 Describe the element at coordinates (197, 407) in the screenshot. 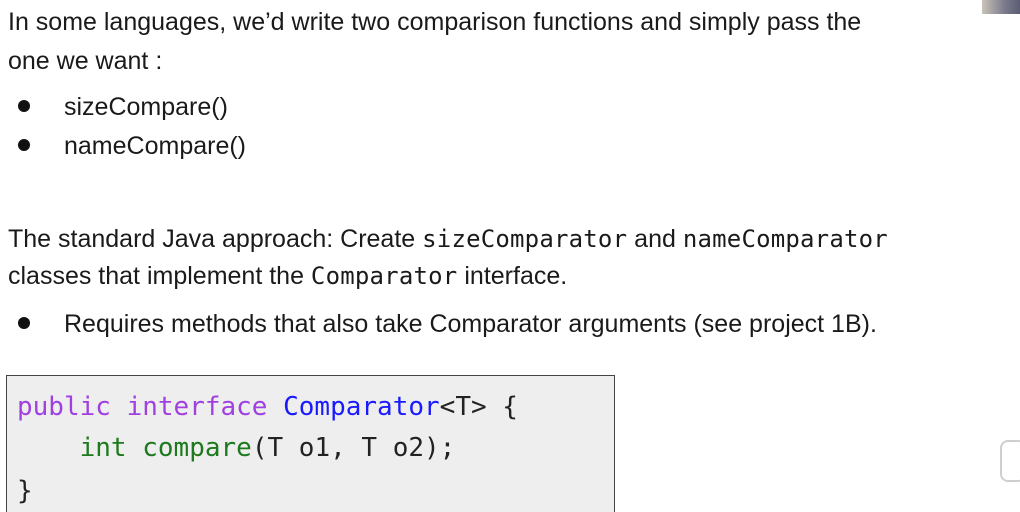

I see `code-keyword-interface: interface` at that location.